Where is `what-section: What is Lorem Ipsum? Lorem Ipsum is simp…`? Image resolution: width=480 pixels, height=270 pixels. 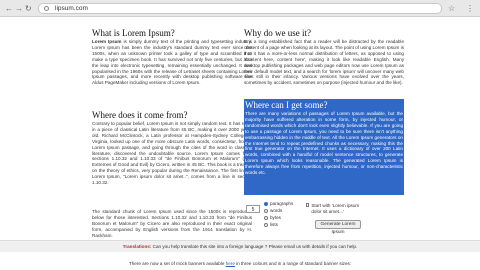 what-section: What is Lorem Ipsum? Lorem Ipsum is simp… is located at coordinates (172, 63).